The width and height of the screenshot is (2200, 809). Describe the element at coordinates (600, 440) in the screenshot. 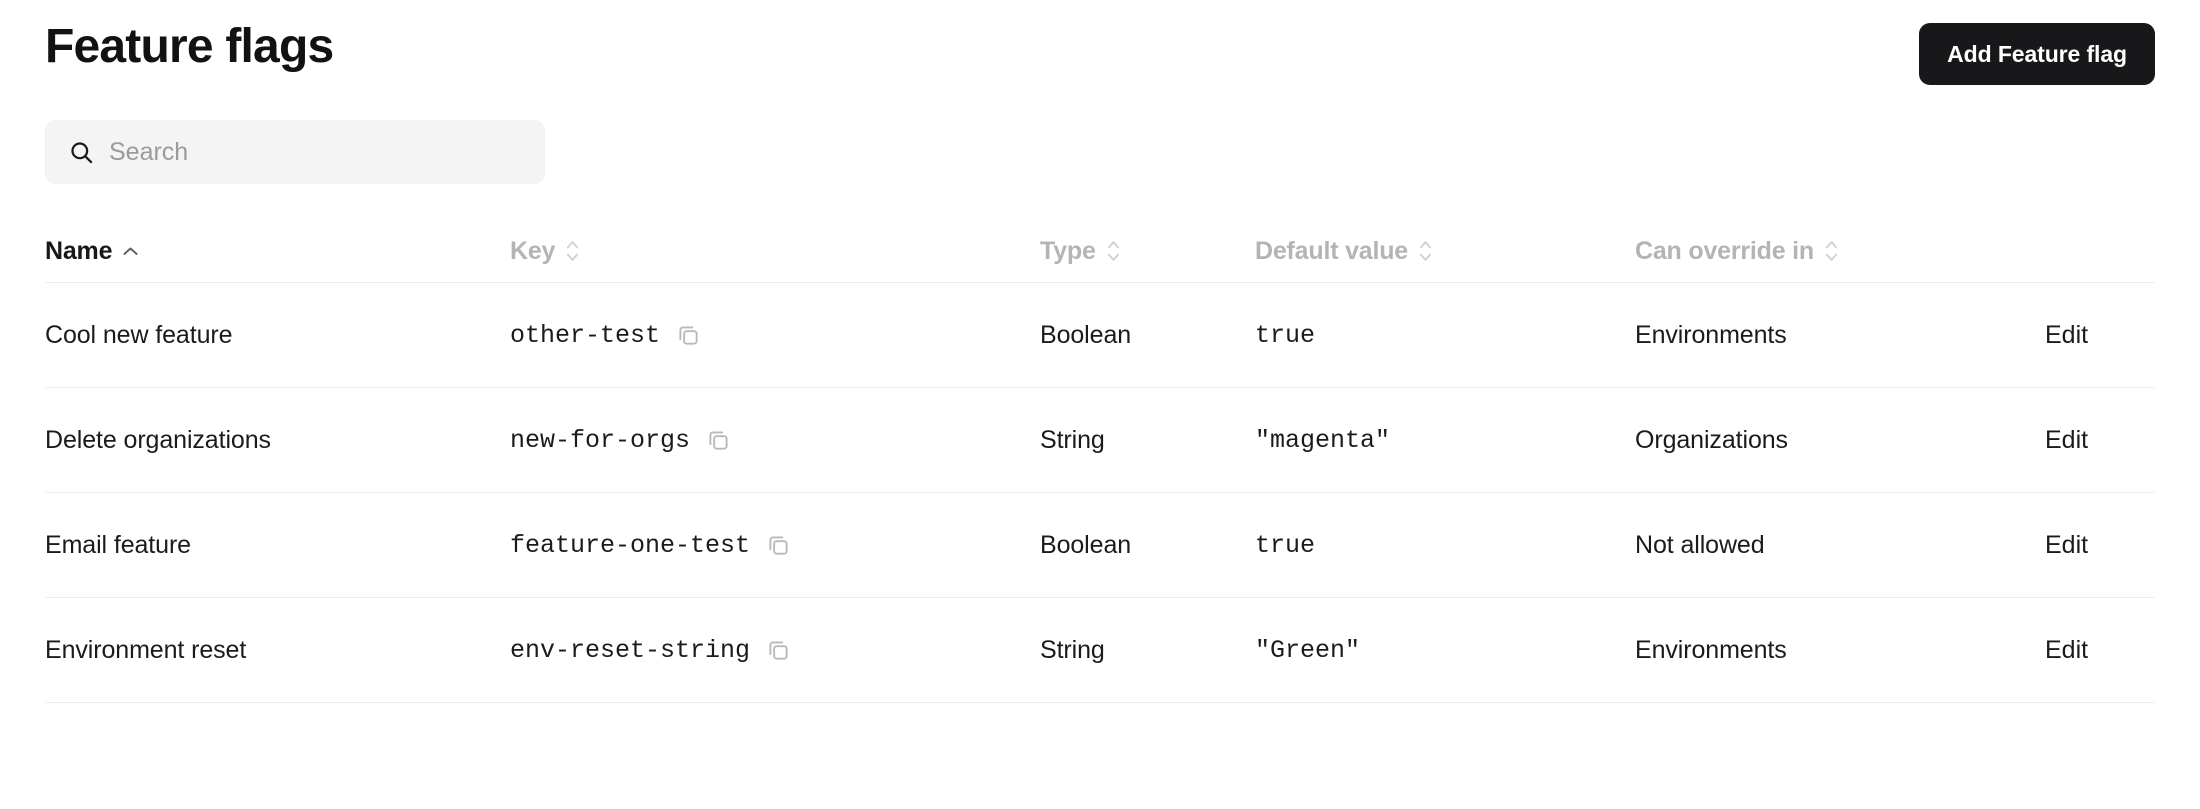

I see `flag-key: new-for-orgs` at that location.